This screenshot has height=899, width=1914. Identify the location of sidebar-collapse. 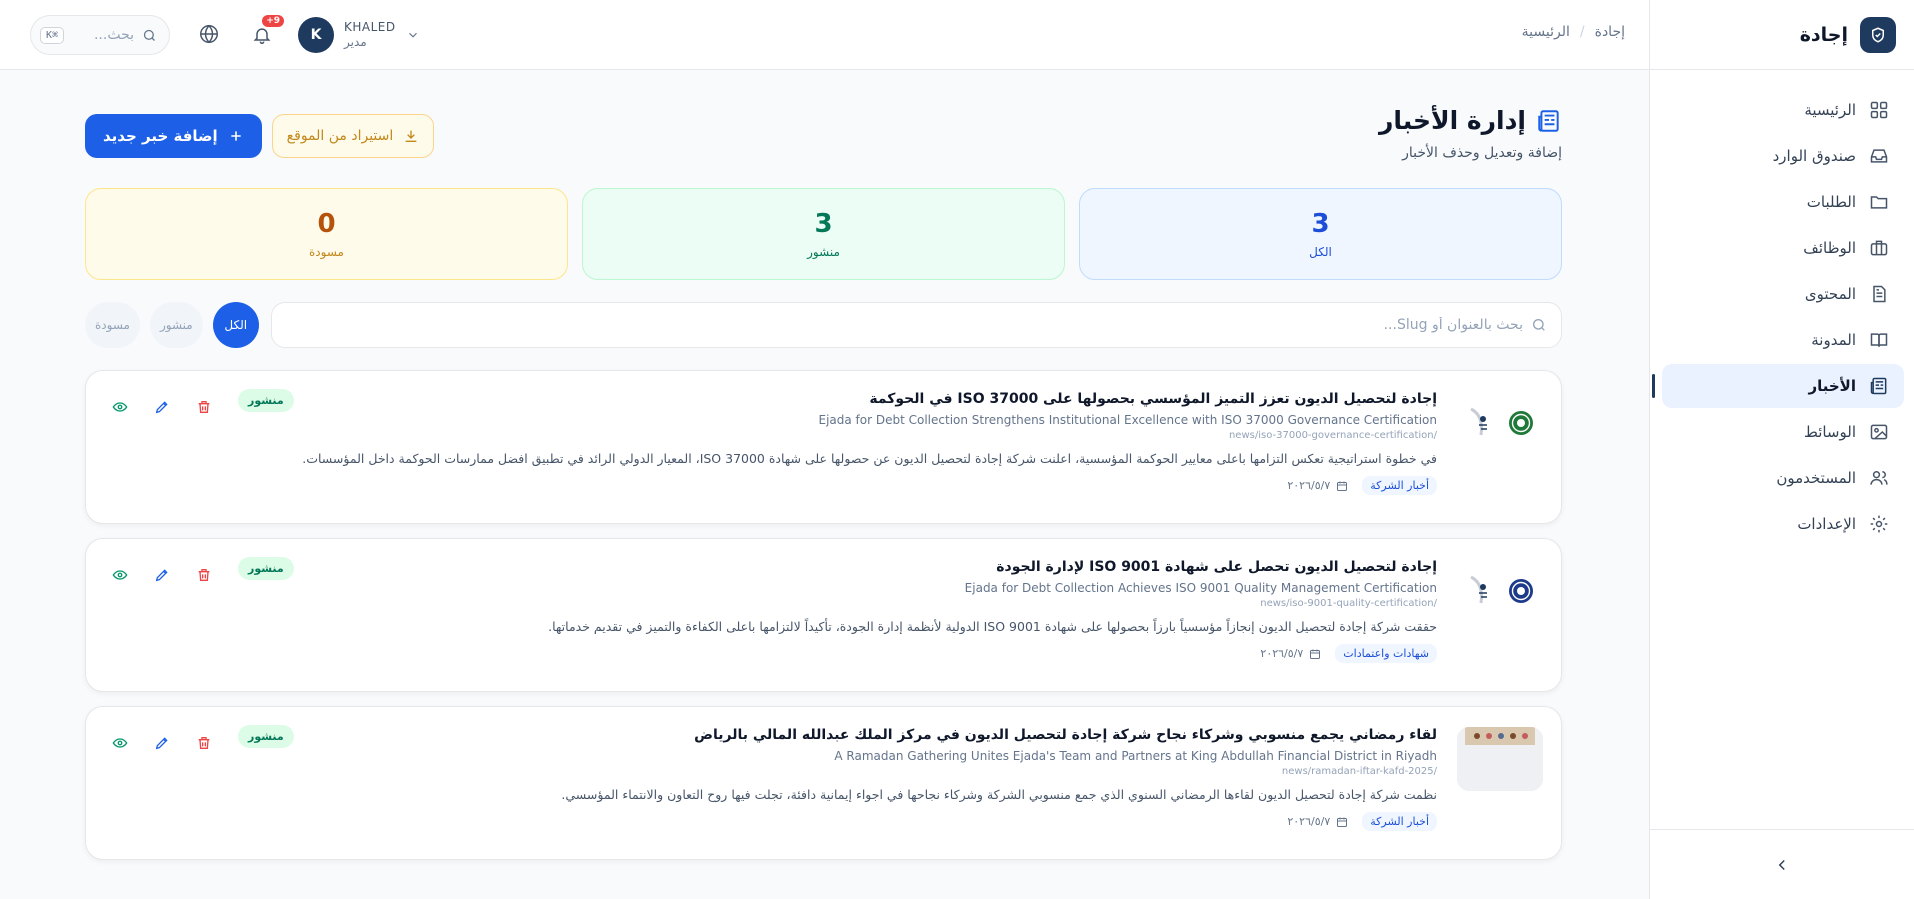
(1782, 864).